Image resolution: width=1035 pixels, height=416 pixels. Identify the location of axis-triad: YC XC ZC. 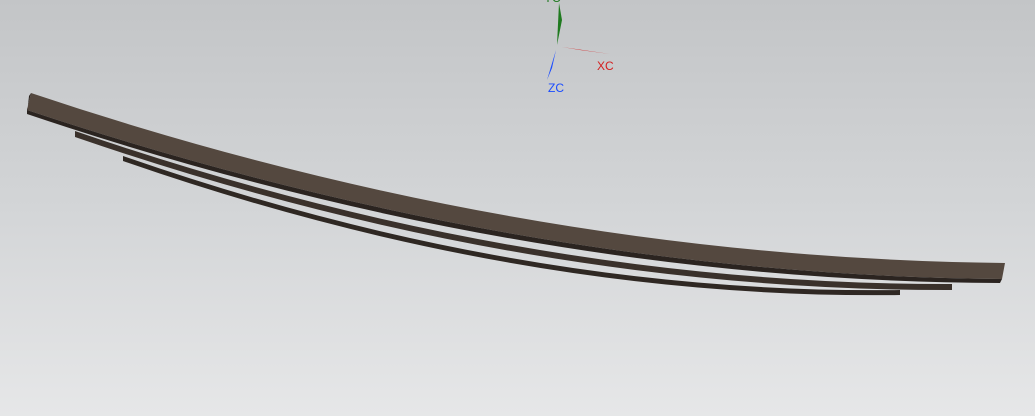
(579, 47).